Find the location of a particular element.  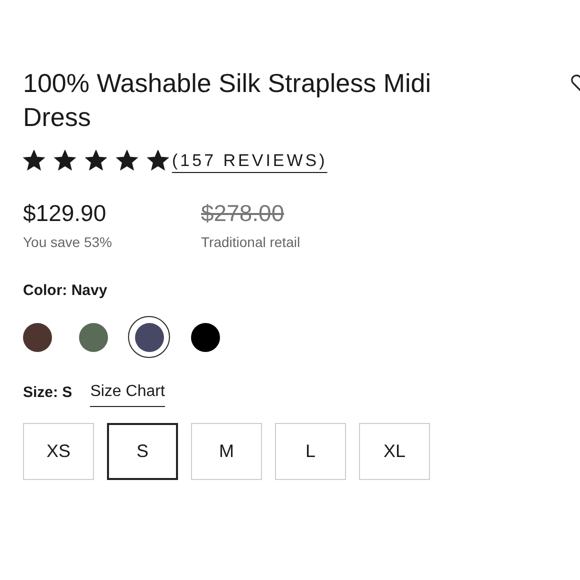

size-option: M is located at coordinates (226, 451).